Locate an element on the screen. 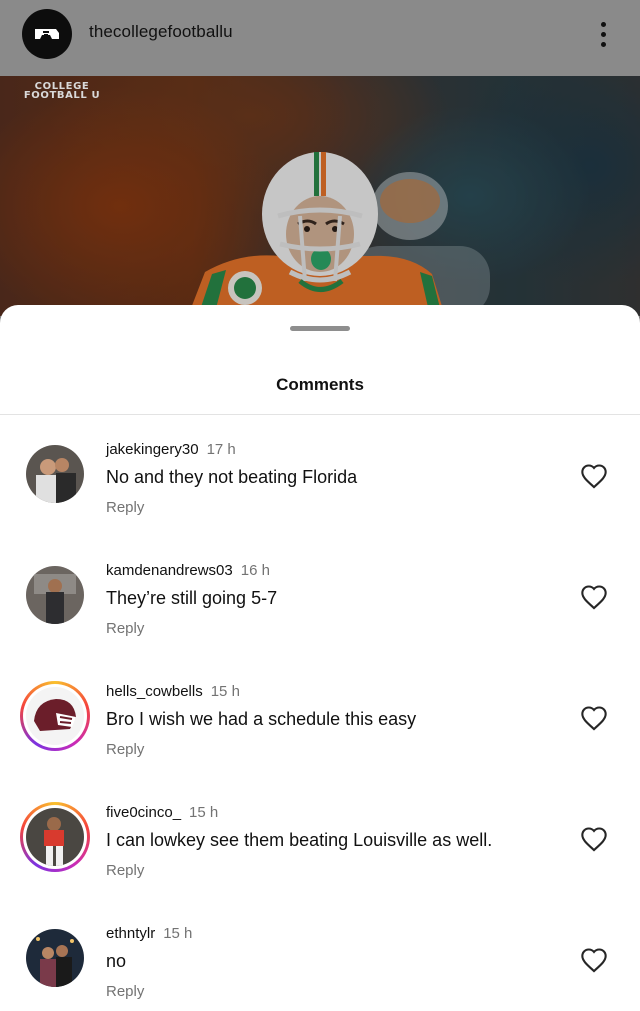  comment-time: 16 h is located at coordinates (255, 570).